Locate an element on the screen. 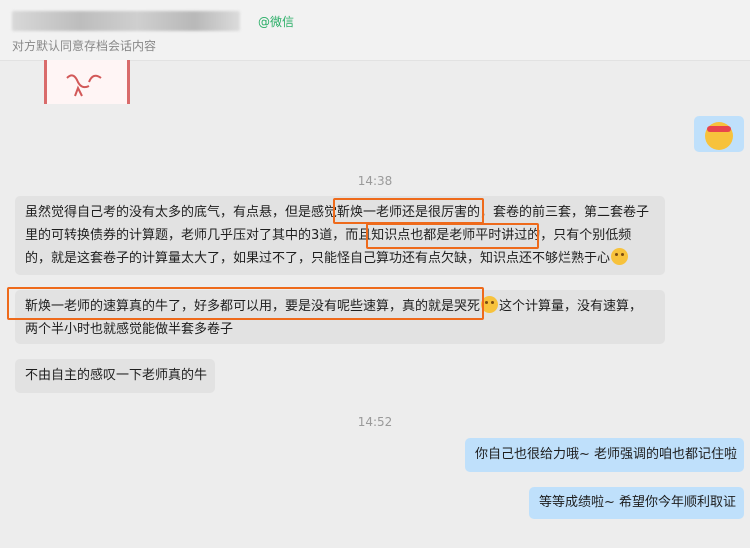 The height and width of the screenshot is (548, 750). sticker-drawing-icon is located at coordinates (84, 85).